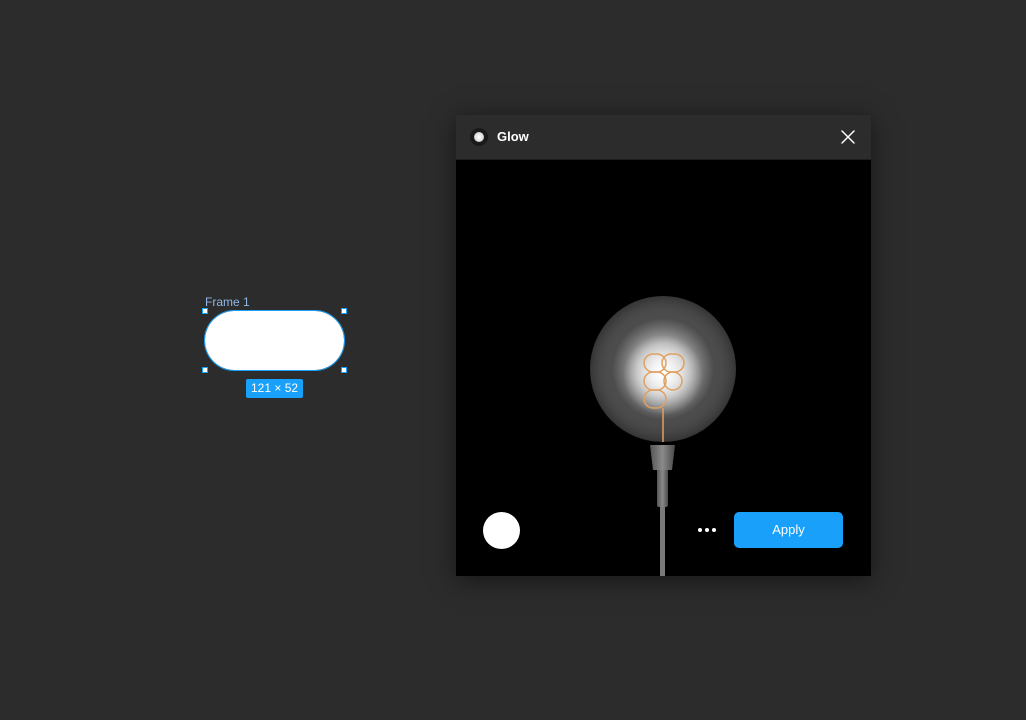 The height and width of the screenshot is (720, 1026). Describe the element at coordinates (513, 136) in the screenshot. I see `plugin-title: Glow` at that location.